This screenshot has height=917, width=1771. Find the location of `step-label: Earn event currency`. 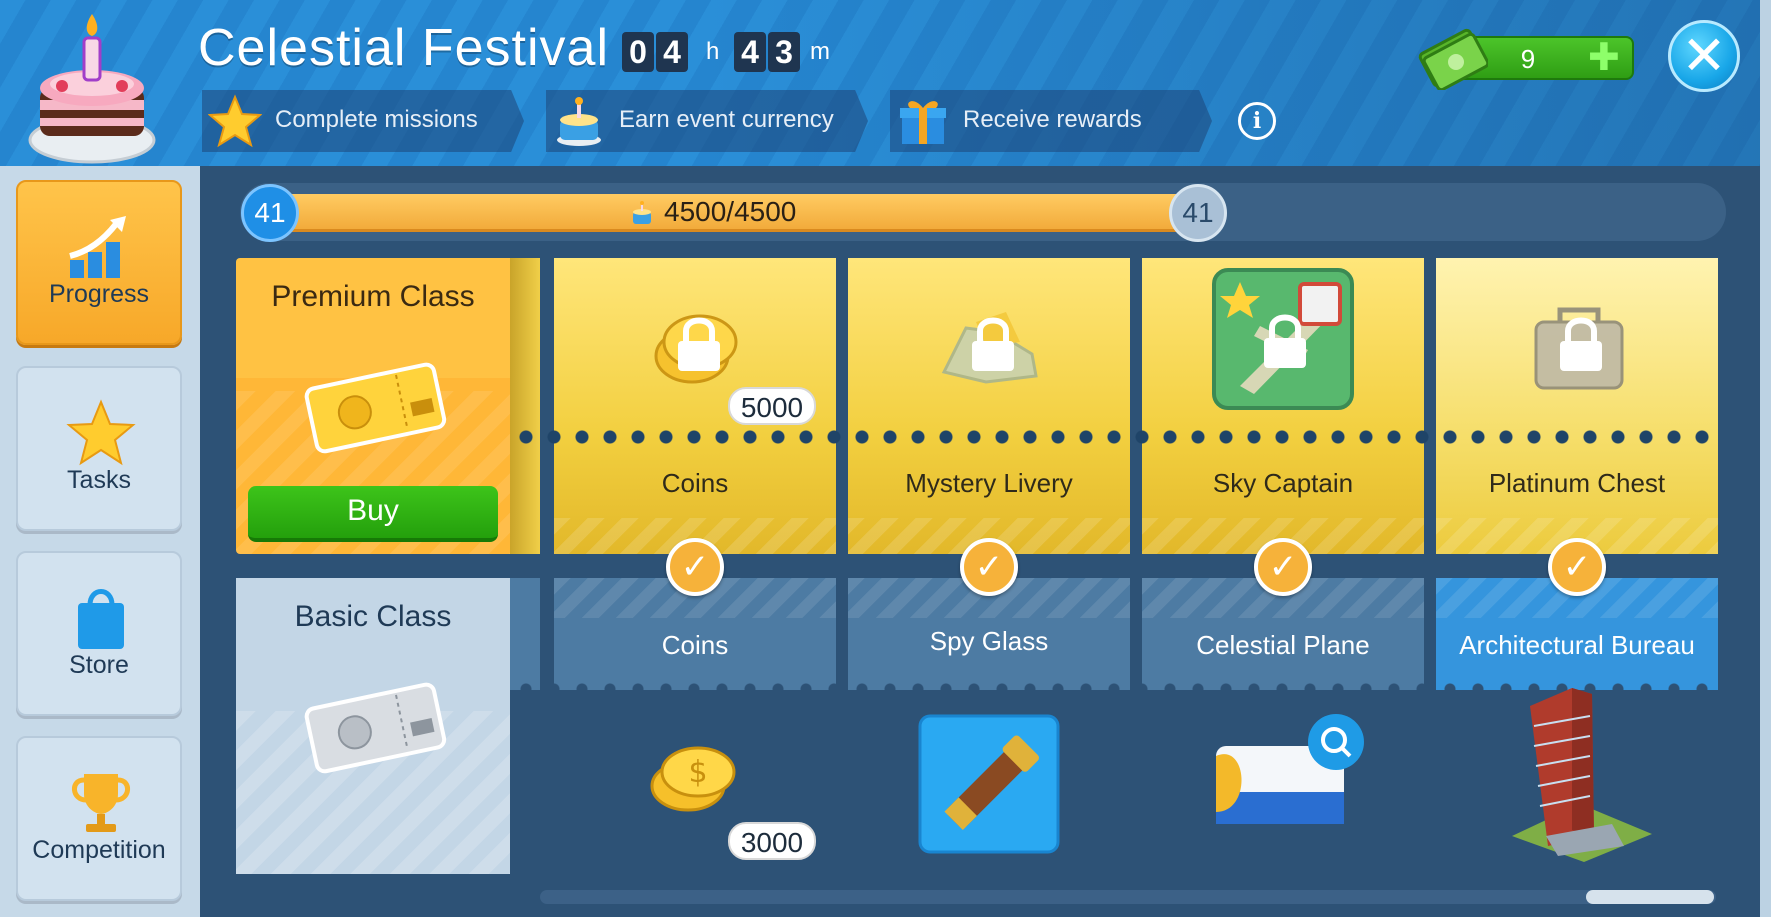

step-label: Earn event currency is located at coordinates (726, 119).